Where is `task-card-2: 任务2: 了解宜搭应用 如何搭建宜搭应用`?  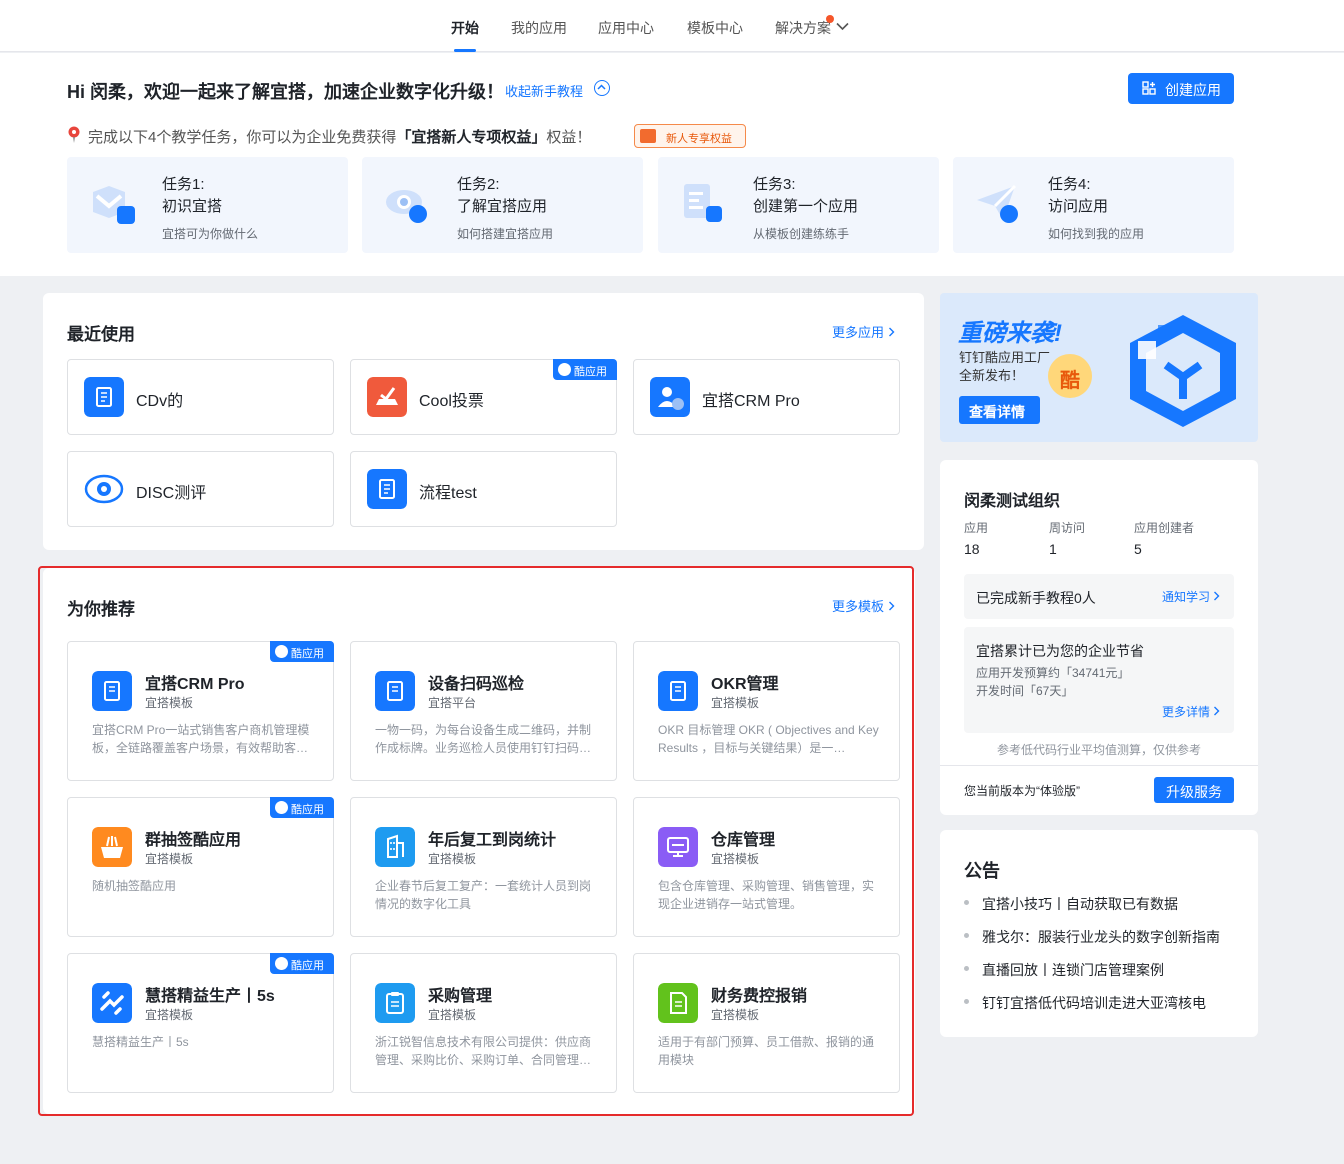
task-card-2: 任务2: 了解宜搭应用 如何搭建宜搭应用 is located at coordinates (502, 205).